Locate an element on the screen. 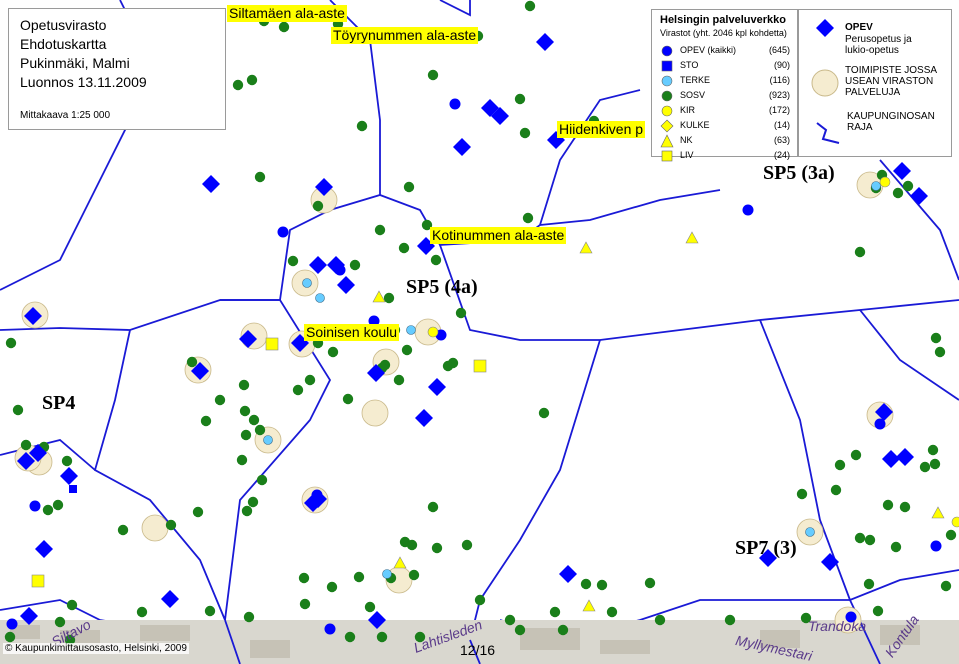  school-label-siltamaki: Siltamäen ala-aste is located at coordinates (287, 13).